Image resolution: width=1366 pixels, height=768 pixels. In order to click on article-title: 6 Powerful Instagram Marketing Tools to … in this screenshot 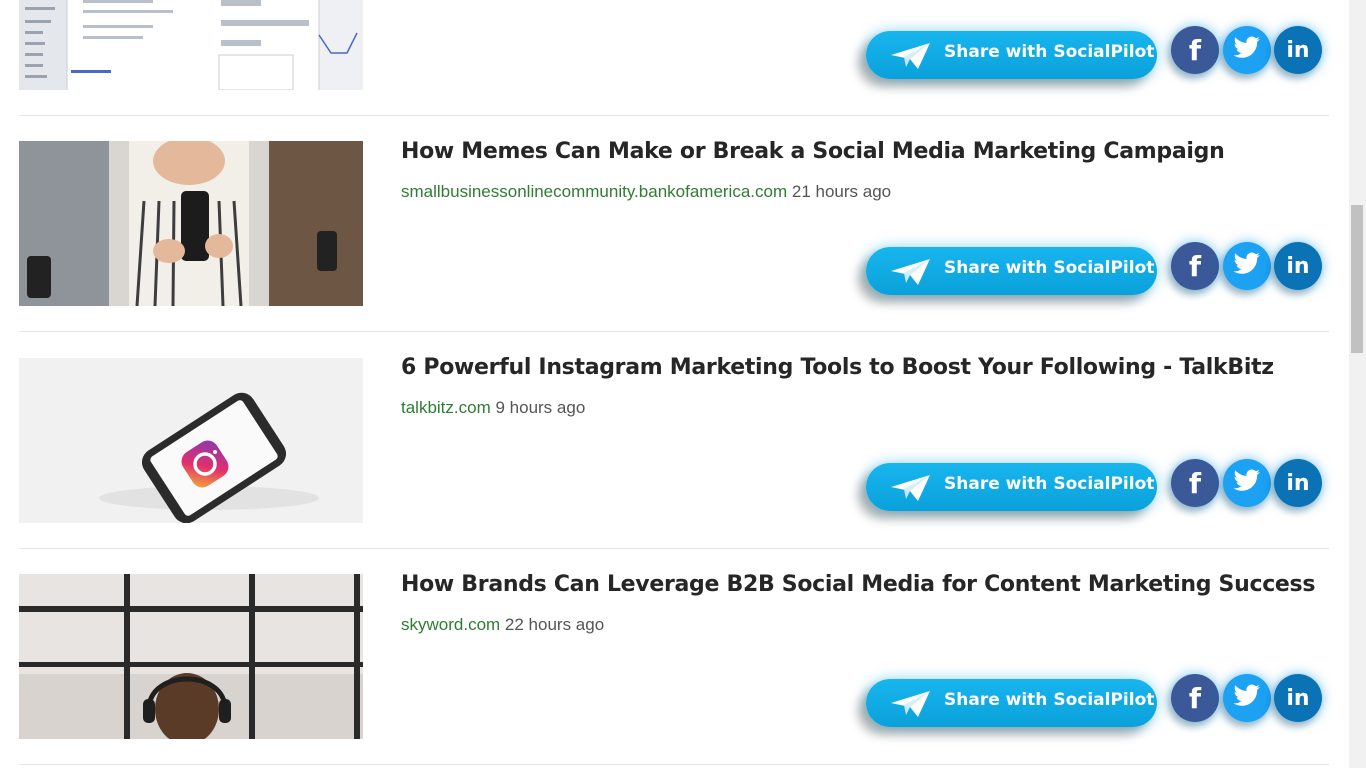, I will do `click(855, 367)`.